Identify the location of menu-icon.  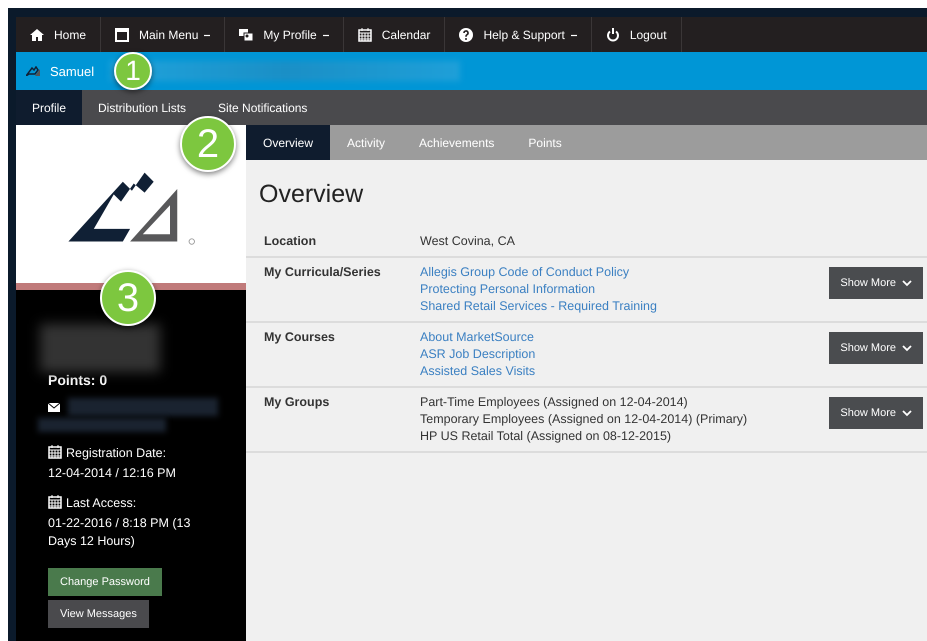
(122, 35).